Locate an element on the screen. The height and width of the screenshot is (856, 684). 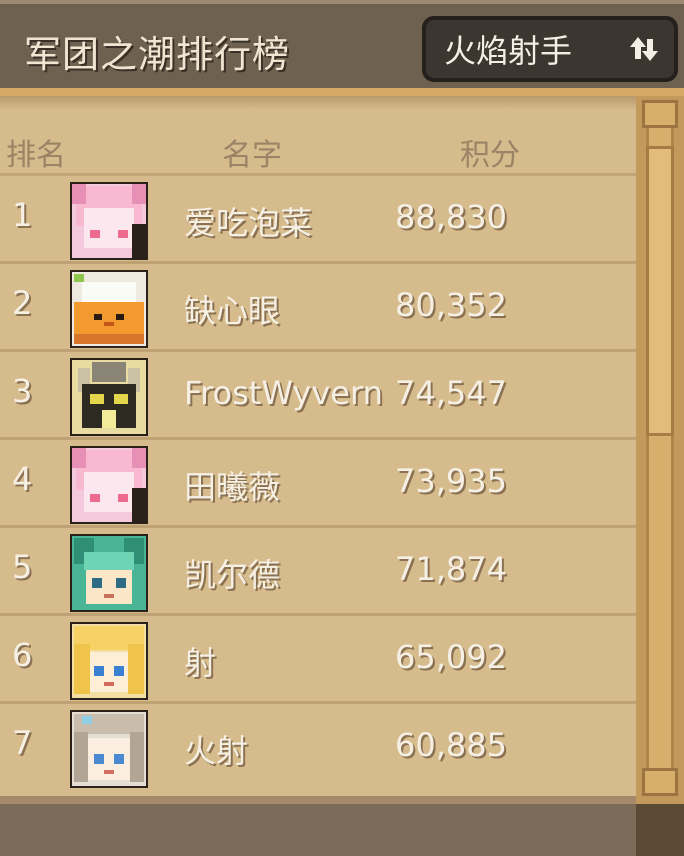
player-score: 74,547 is located at coordinates (451, 393).